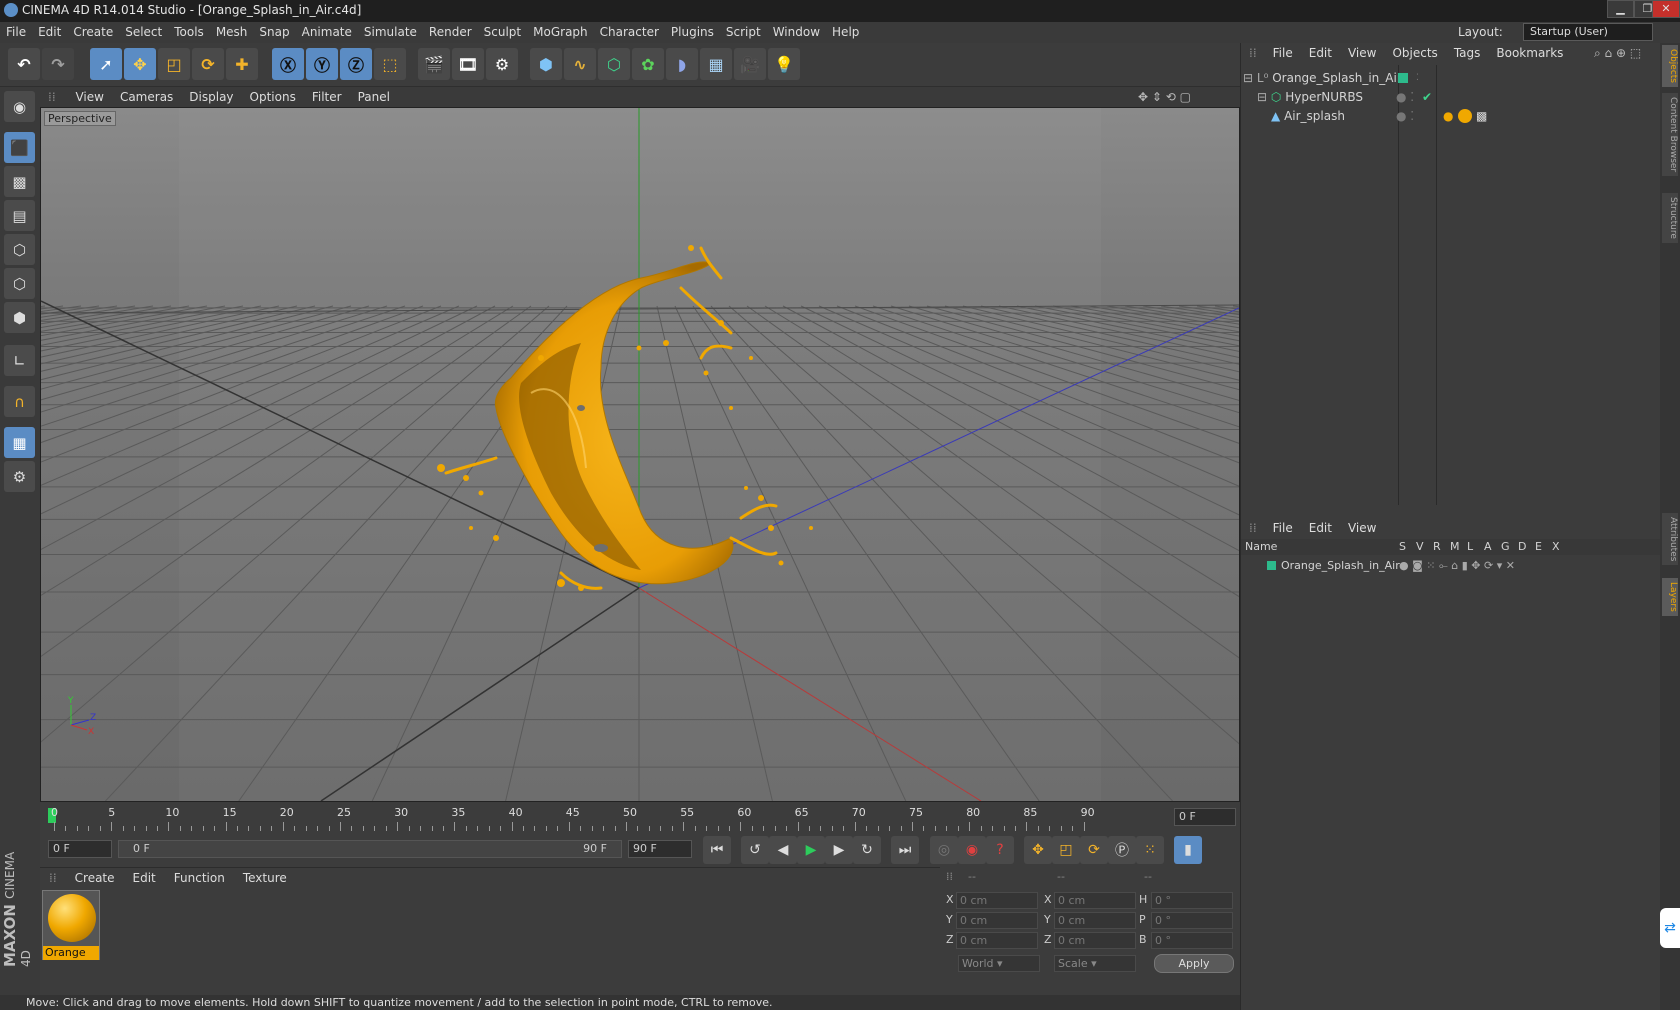  I want to click on record-scale-button: ◰, so click(1066, 850).